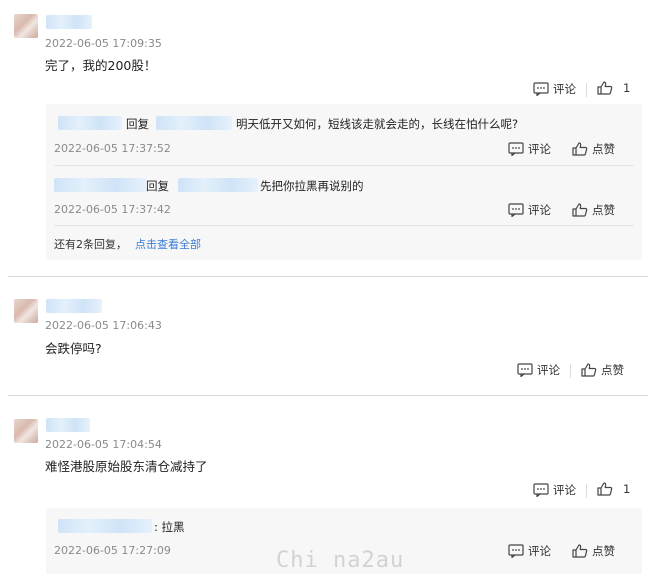  What do you see at coordinates (312, 186) in the screenshot?
I see `reply-text: 先把你拉黑再说别的` at bounding box center [312, 186].